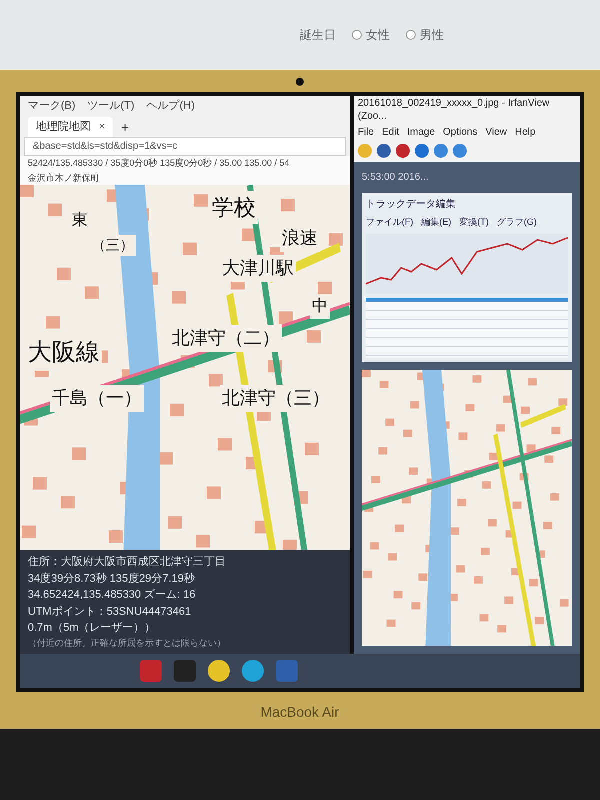 The image size is (600, 800). I want to click on info-line: UTMポイント：53SNU44473461, so click(110, 612).